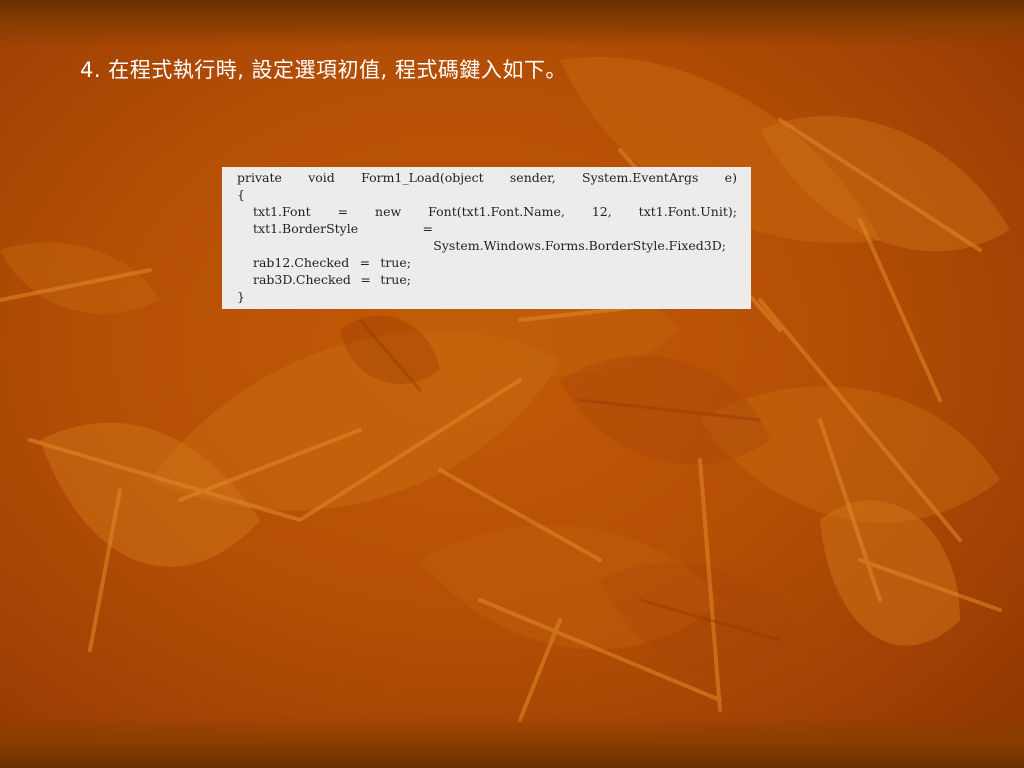  Describe the element at coordinates (321, 177) in the screenshot. I see `code-token: void` at that location.